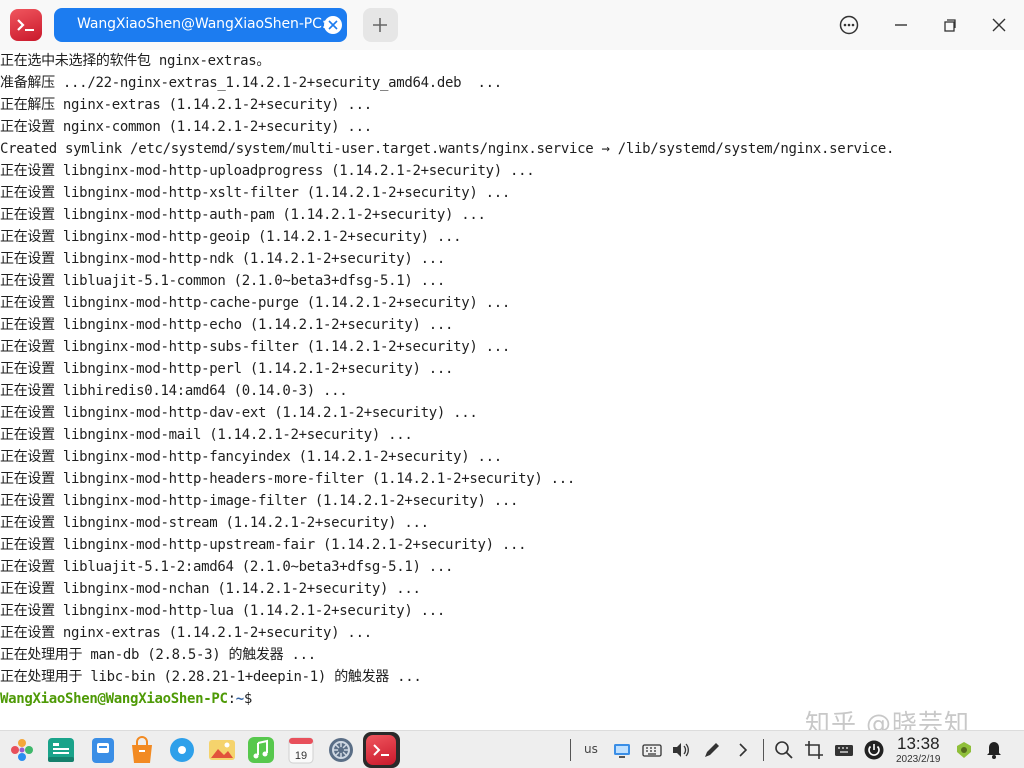 This screenshot has width=1024, height=768. Describe the element at coordinates (591, 749) in the screenshot. I see `keyboard-layout-indicator: us` at that location.